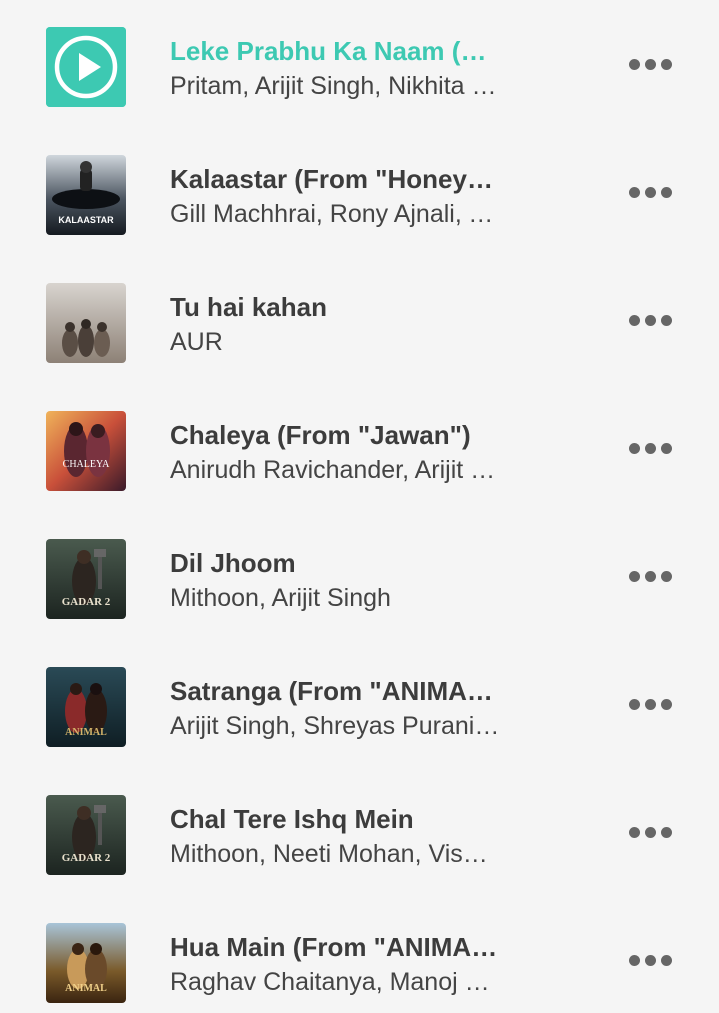 The width and height of the screenshot is (719, 1013). I want to click on song-artist: Mithoon, Neeti Mohan, Vishal Mishra, so click(335, 854).